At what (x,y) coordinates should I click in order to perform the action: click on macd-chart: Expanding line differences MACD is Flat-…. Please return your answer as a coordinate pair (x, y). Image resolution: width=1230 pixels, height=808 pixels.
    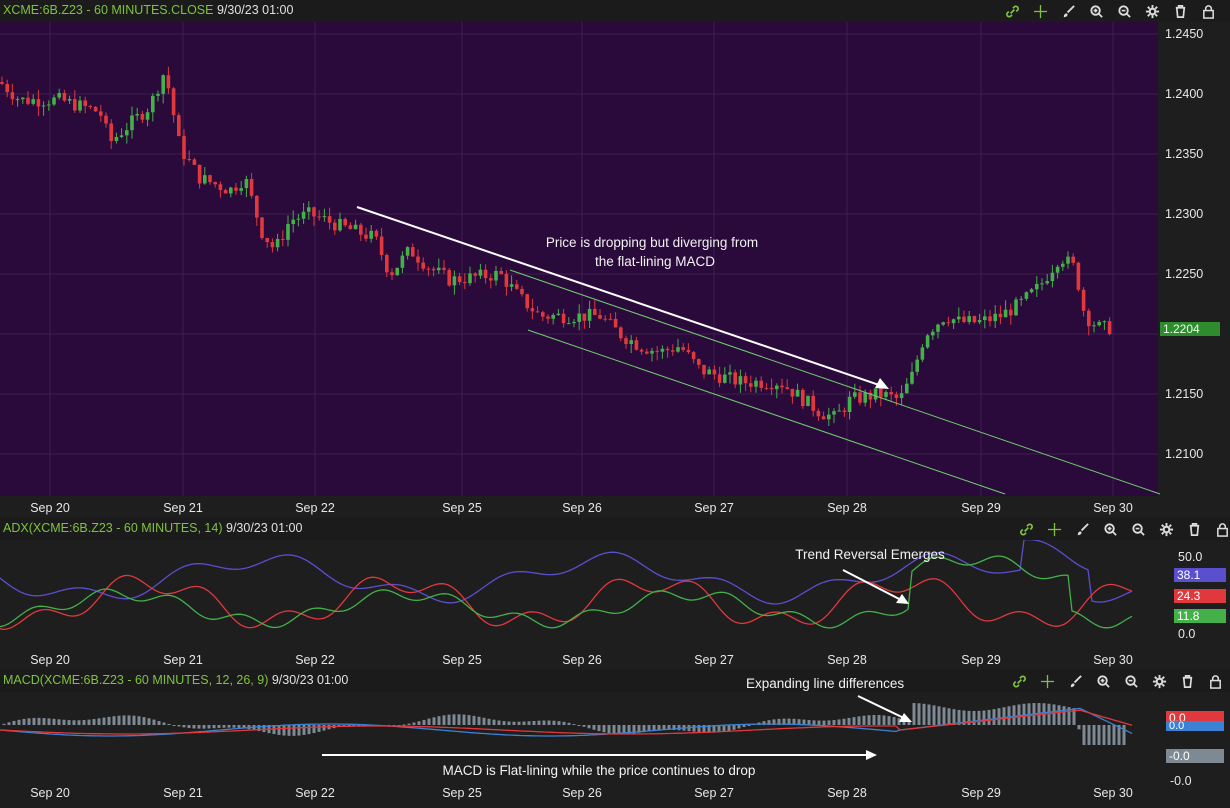
    Looking at the image, I should click on (615, 750).